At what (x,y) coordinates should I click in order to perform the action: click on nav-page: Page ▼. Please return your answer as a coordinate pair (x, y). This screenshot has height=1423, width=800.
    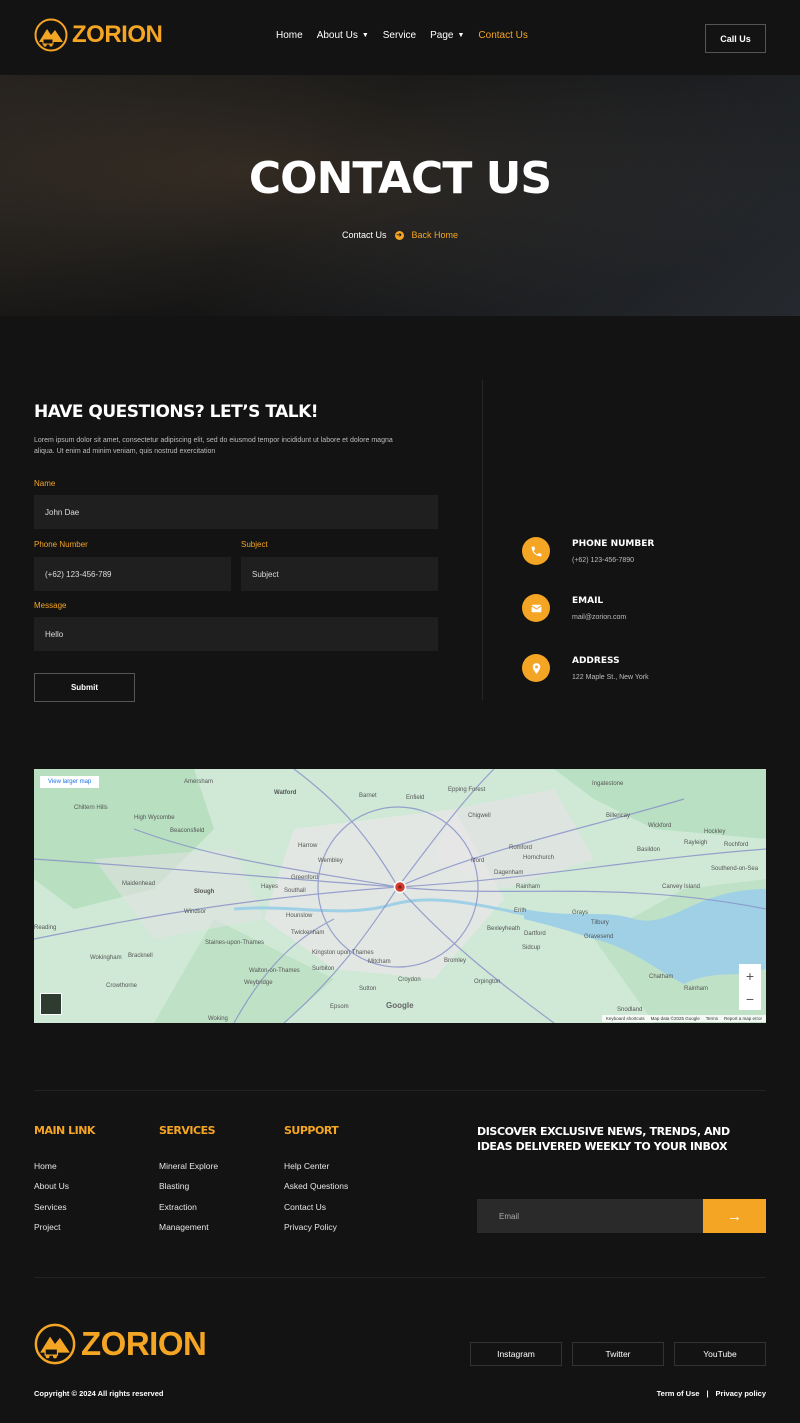
    Looking at the image, I should click on (447, 35).